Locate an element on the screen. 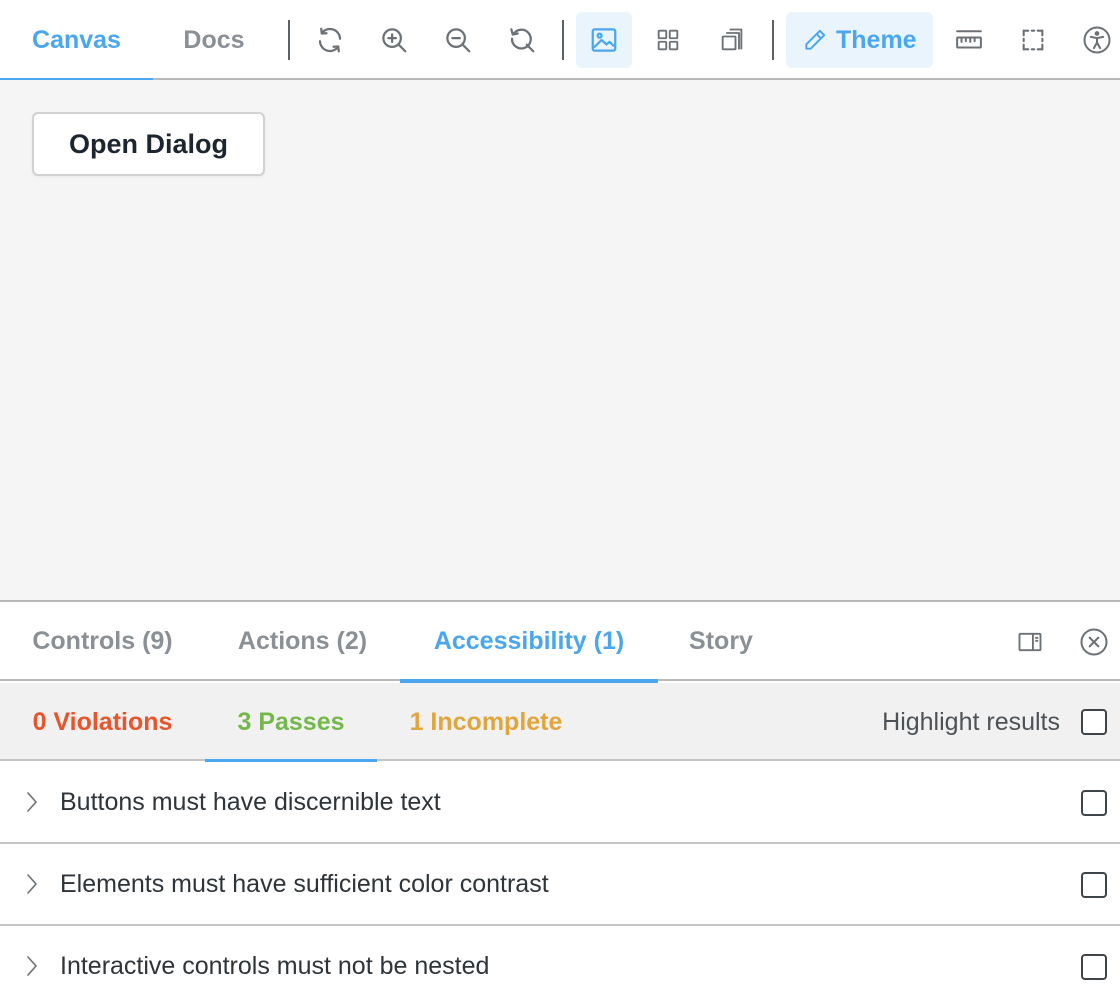 This screenshot has height=1000, width=1120. zoom-out-icon is located at coordinates (458, 40).